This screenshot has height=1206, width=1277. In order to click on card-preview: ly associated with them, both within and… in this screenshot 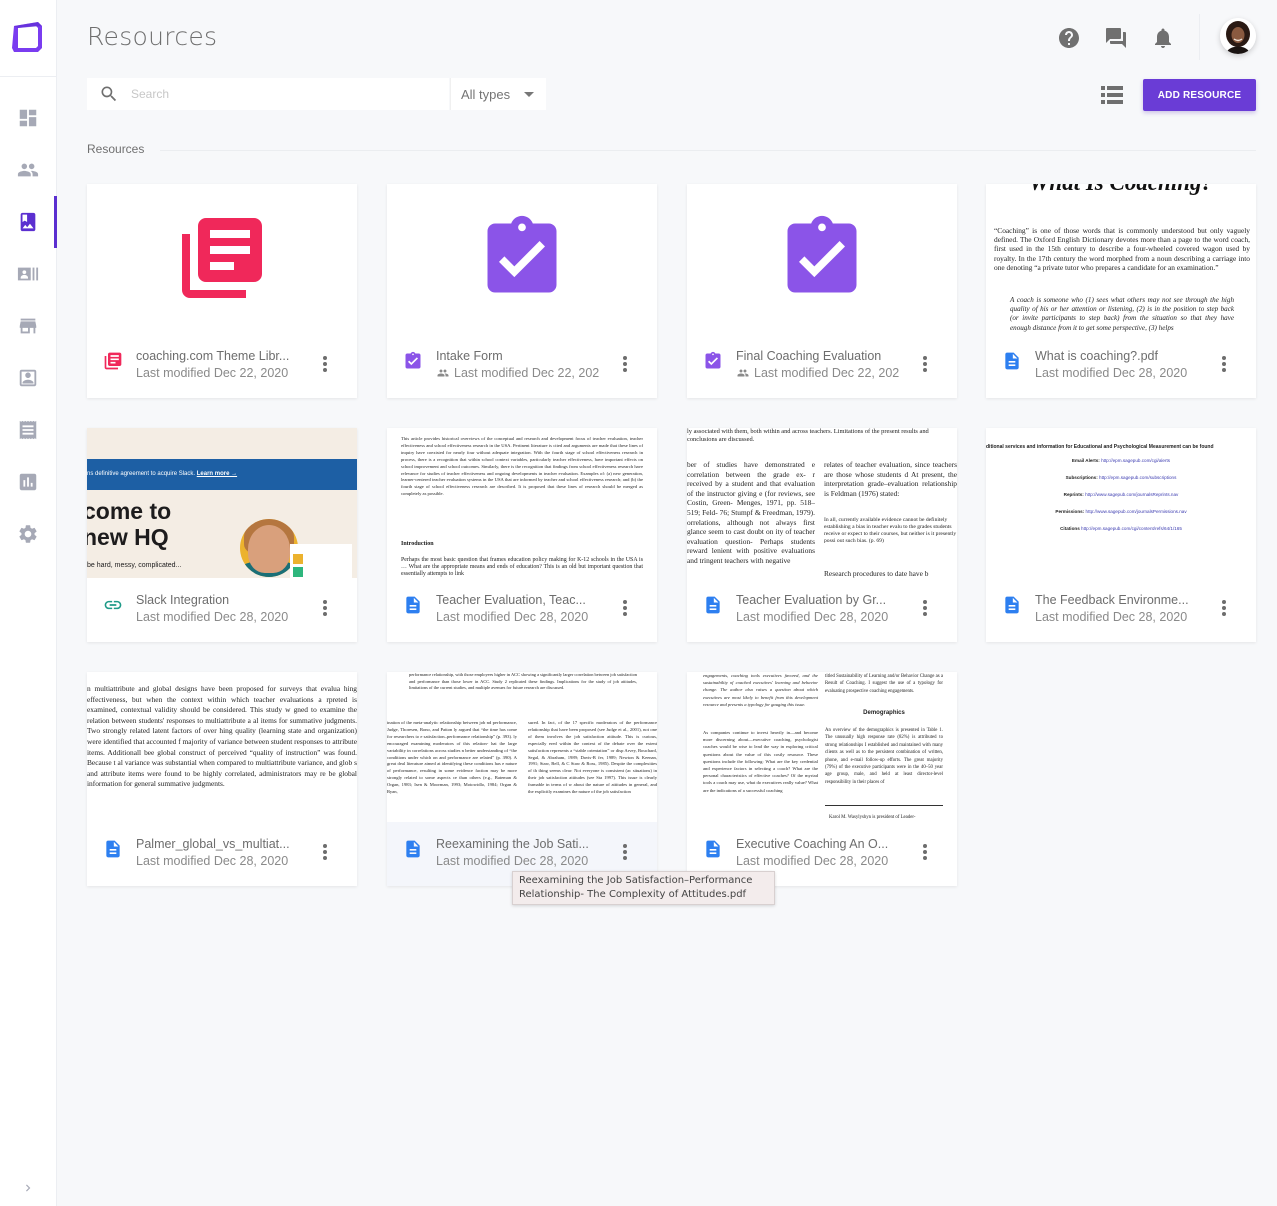, I will do `click(822, 503)`.